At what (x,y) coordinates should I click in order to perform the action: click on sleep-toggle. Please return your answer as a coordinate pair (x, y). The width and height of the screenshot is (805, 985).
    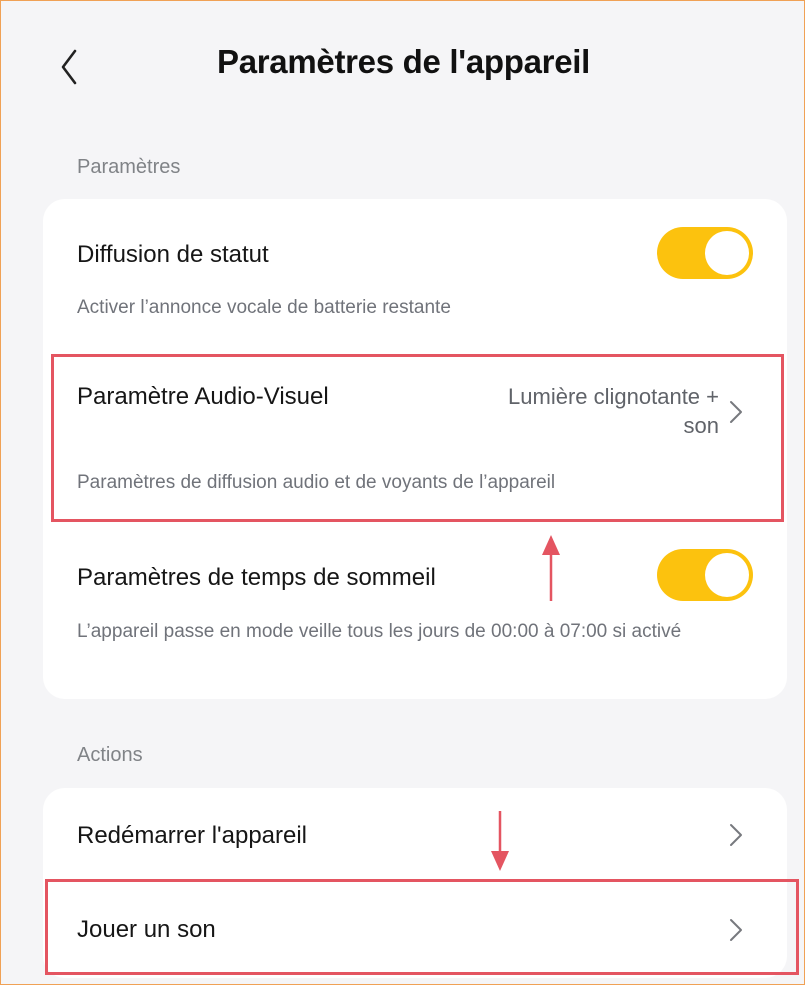
    Looking at the image, I should click on (705, 575).